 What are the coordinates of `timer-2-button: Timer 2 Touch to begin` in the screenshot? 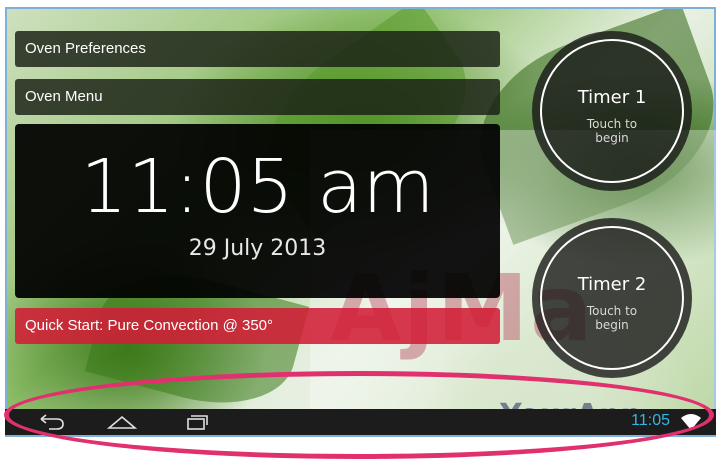 It's located at (612, 298).